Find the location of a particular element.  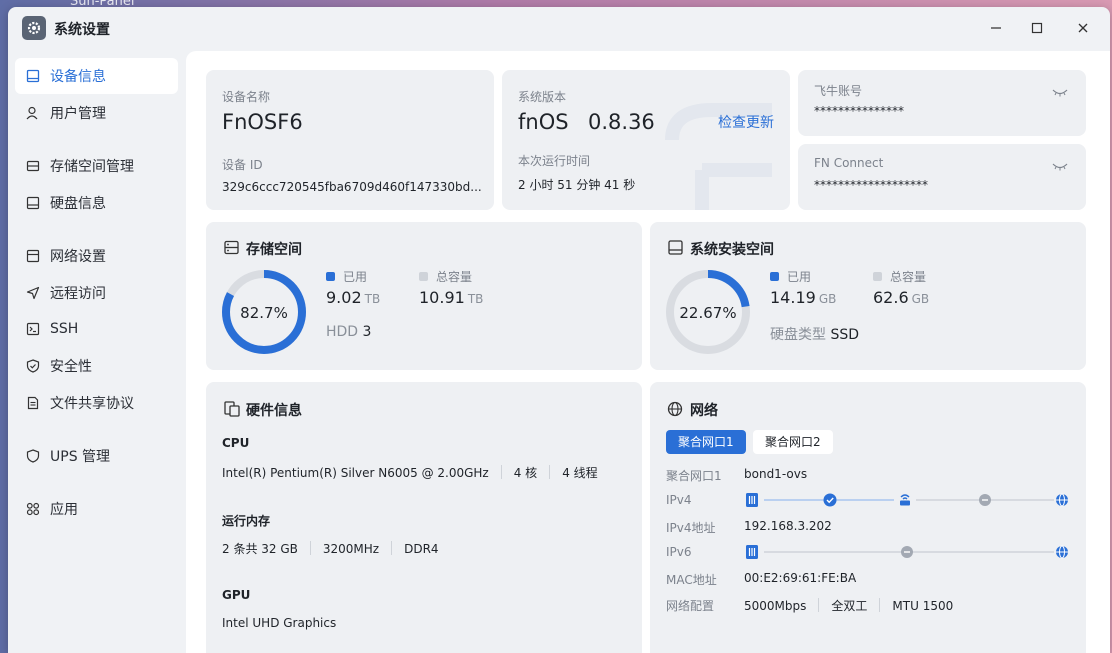

cpu-cores: 4 核 is located at coordinates (525, 473).